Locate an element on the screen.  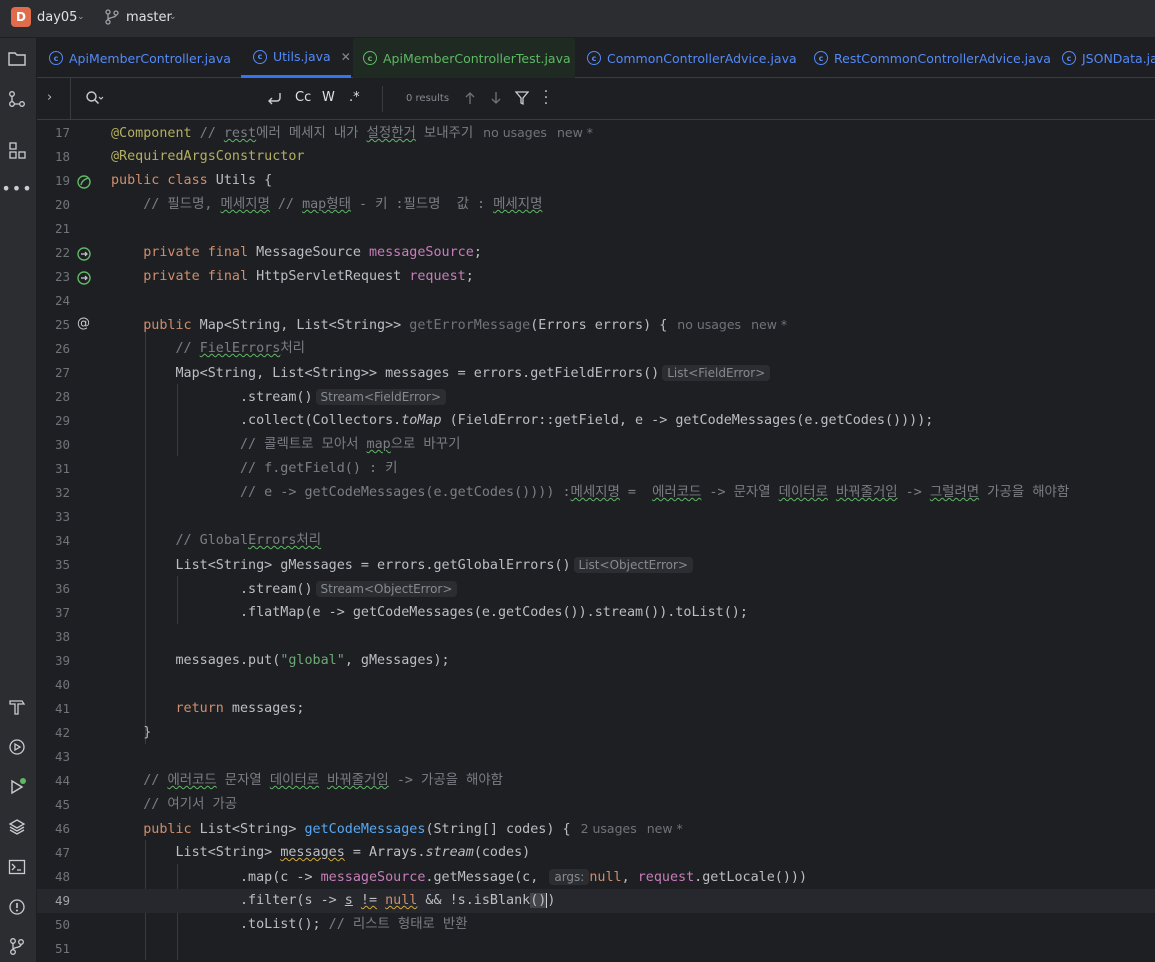
line-number: 29 is located at coordinates (62, 420).